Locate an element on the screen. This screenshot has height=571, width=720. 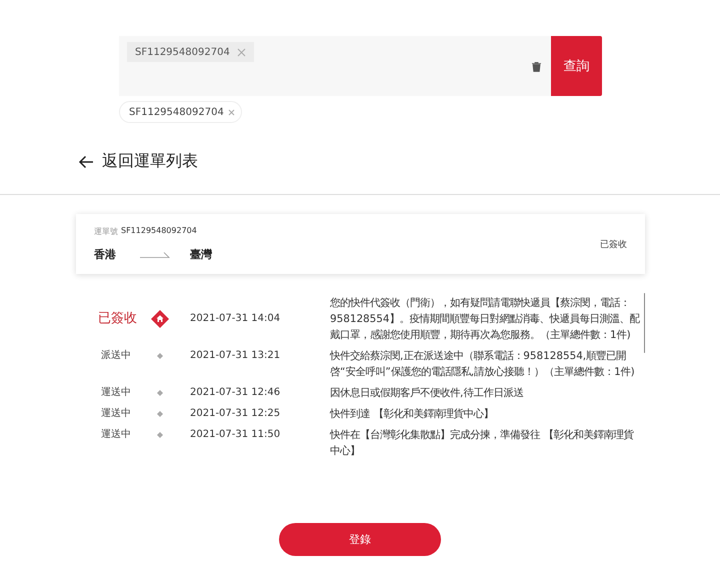
search-field: SF1129548092704 is located at coordinates (335, 66).